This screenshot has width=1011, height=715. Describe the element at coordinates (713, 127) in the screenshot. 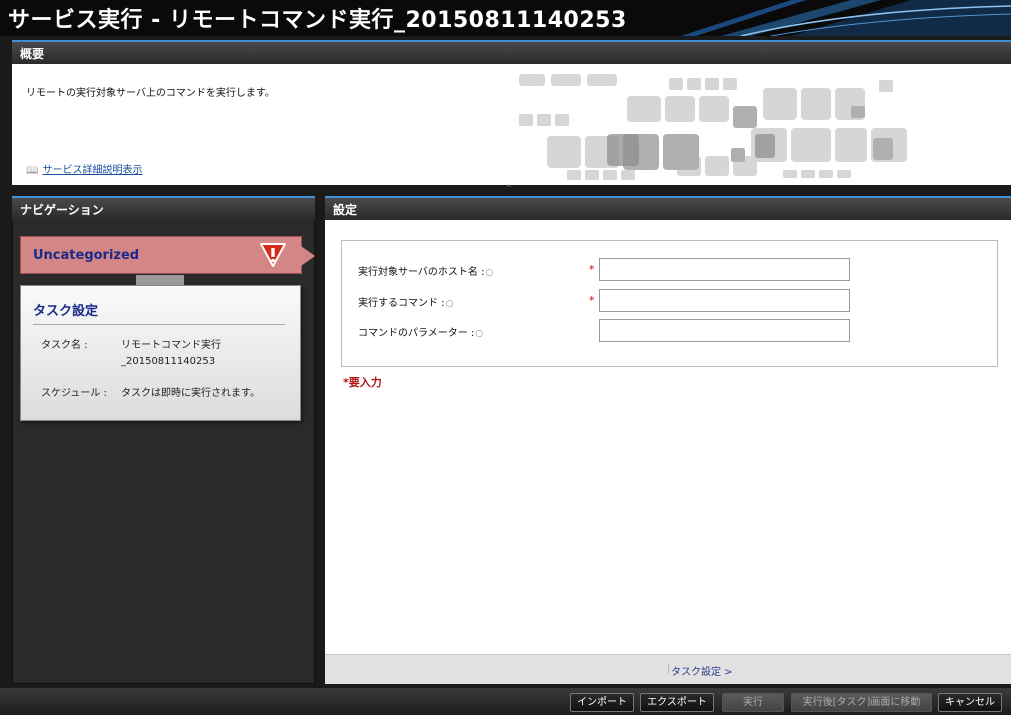

I see `overview-decoration` at that location.